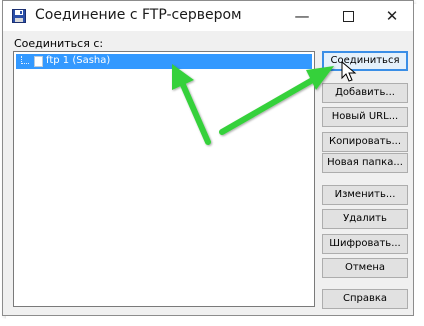 The image size is (424, 326). What do you see at coordinates (59, 43) in the screenshot?
I see `connect-to-label: Соединиться с:` at bounding box center [59, 43].